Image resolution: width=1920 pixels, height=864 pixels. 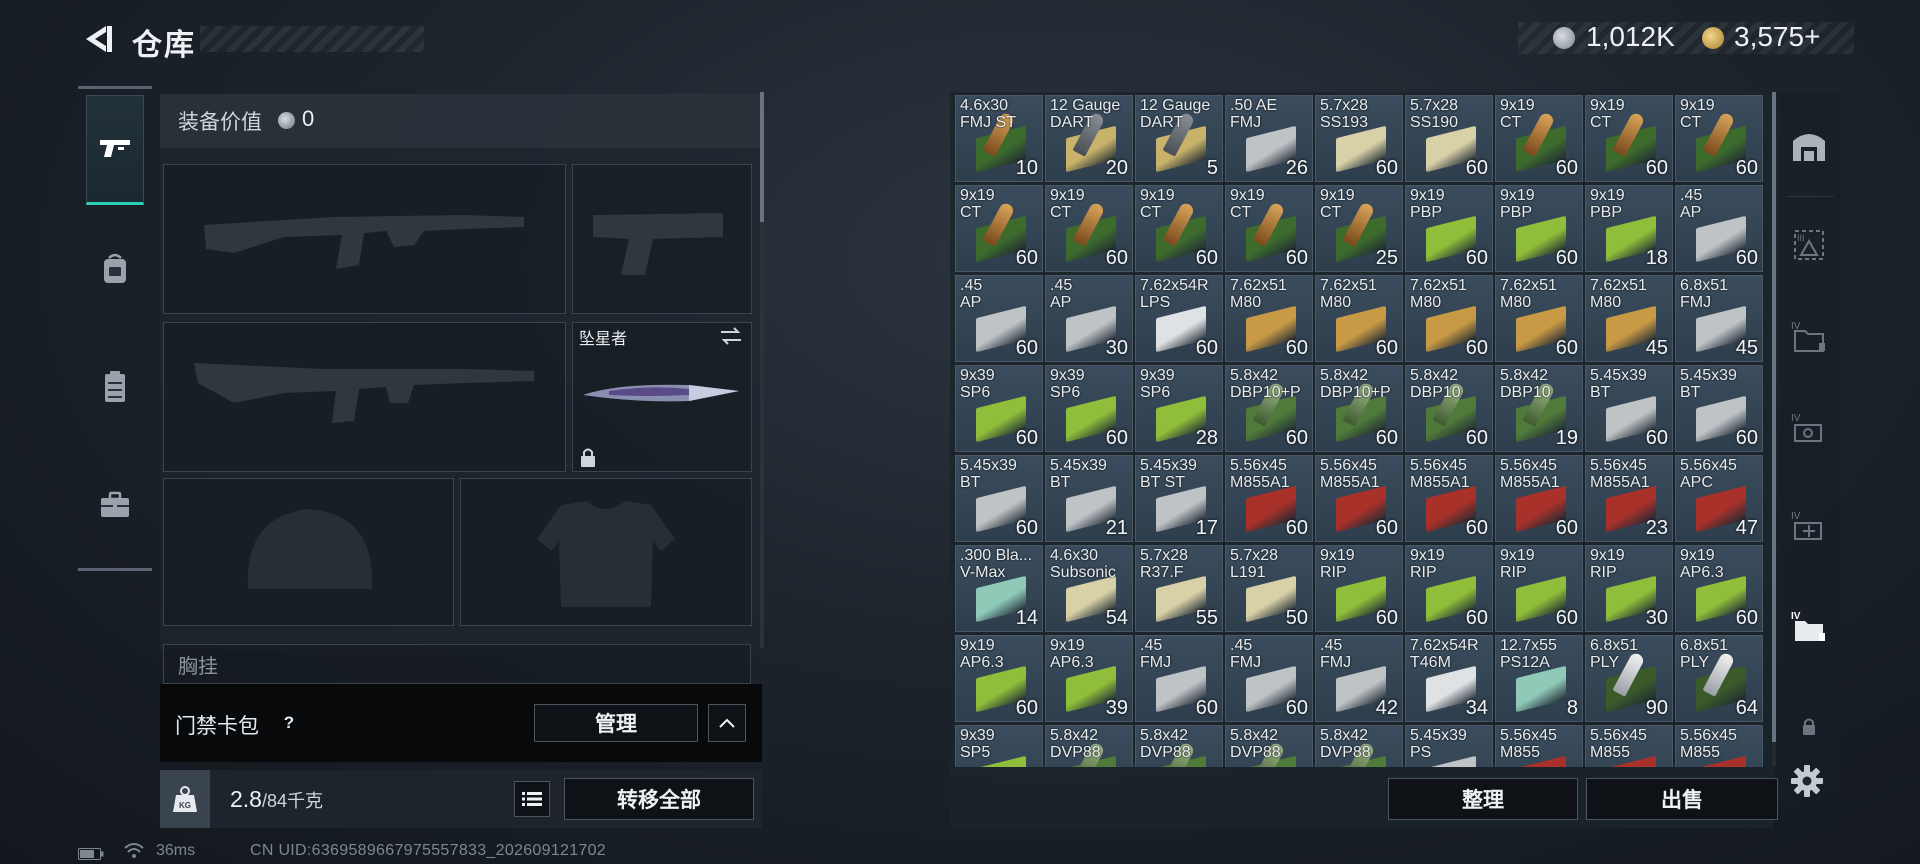 I want to click on sidebar-item-stash, so click(x=1809, y=145).